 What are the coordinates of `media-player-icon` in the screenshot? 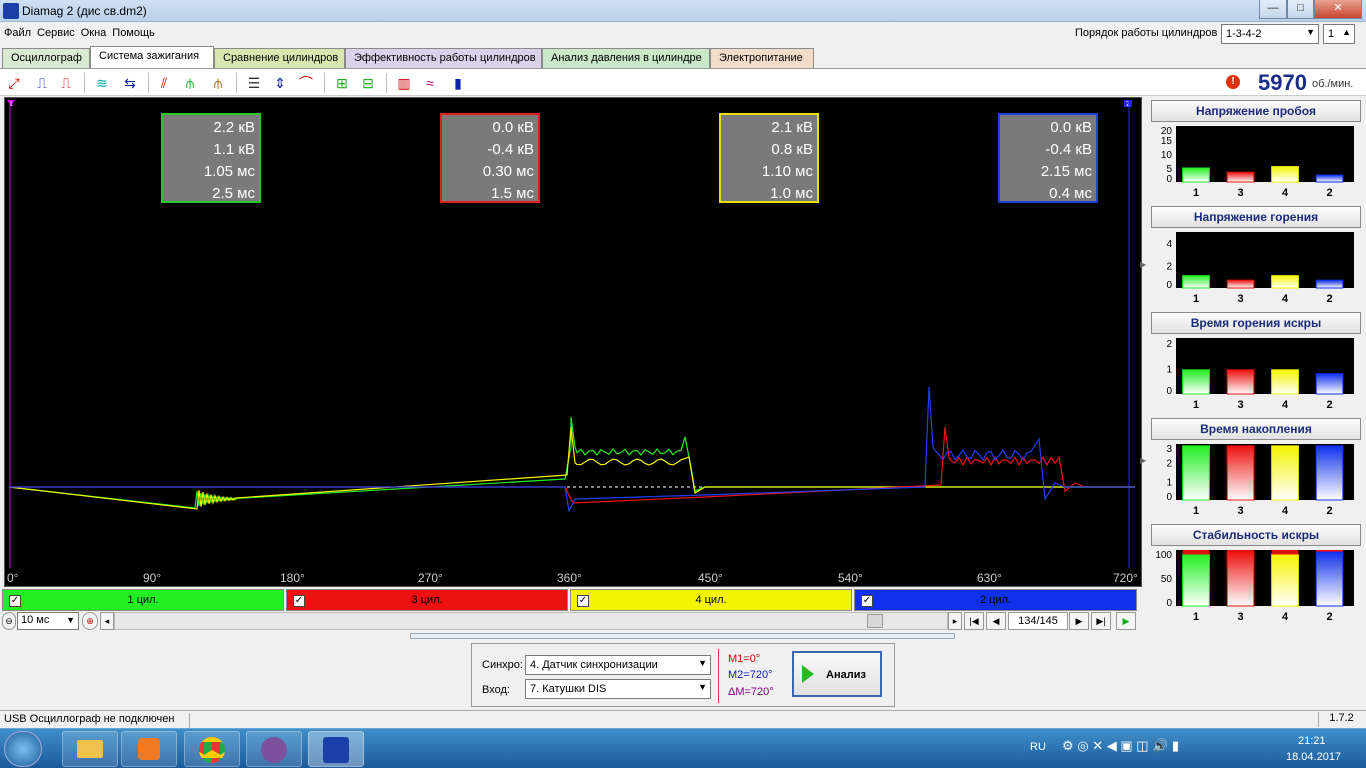 It's located at (149, 749).